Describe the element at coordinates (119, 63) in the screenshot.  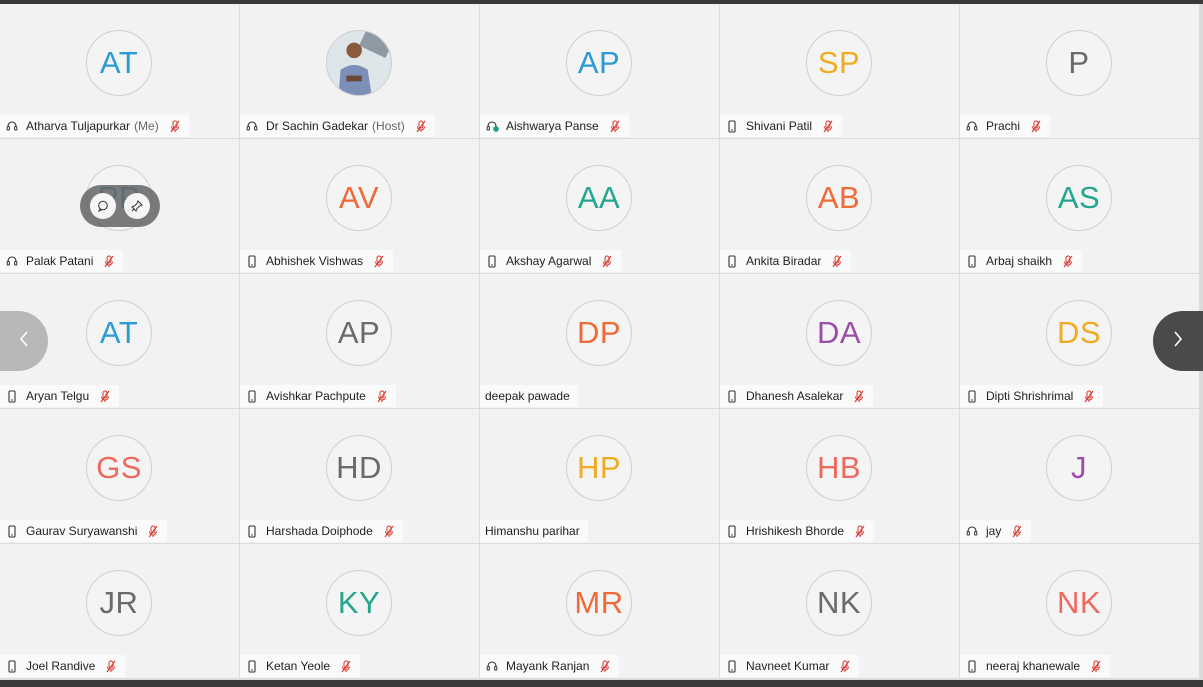
I see `avatar-initials: AT` at that location.